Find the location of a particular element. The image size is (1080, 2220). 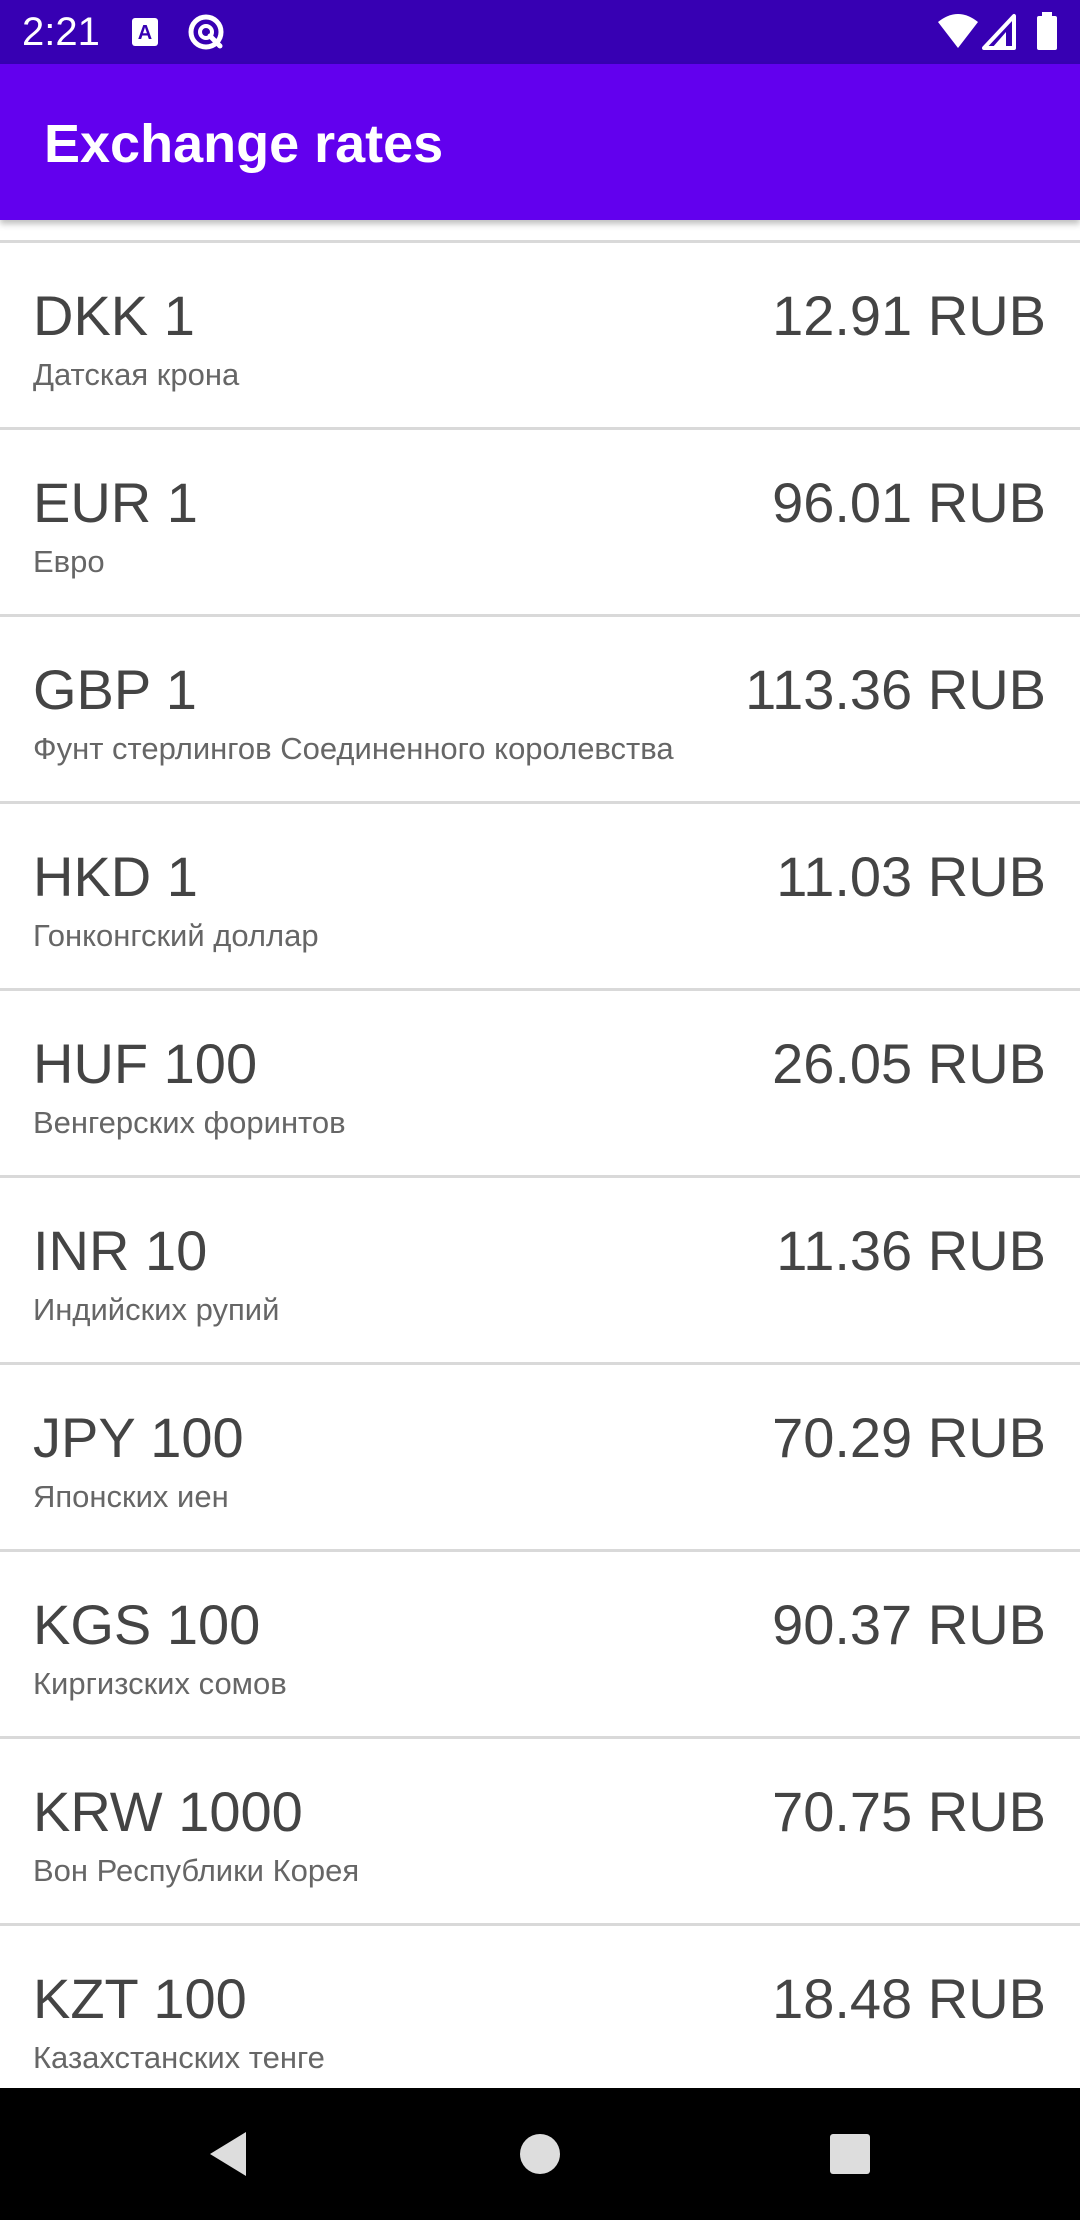

rate-value: 11.03 RUB is located at coordinates (911, 876).